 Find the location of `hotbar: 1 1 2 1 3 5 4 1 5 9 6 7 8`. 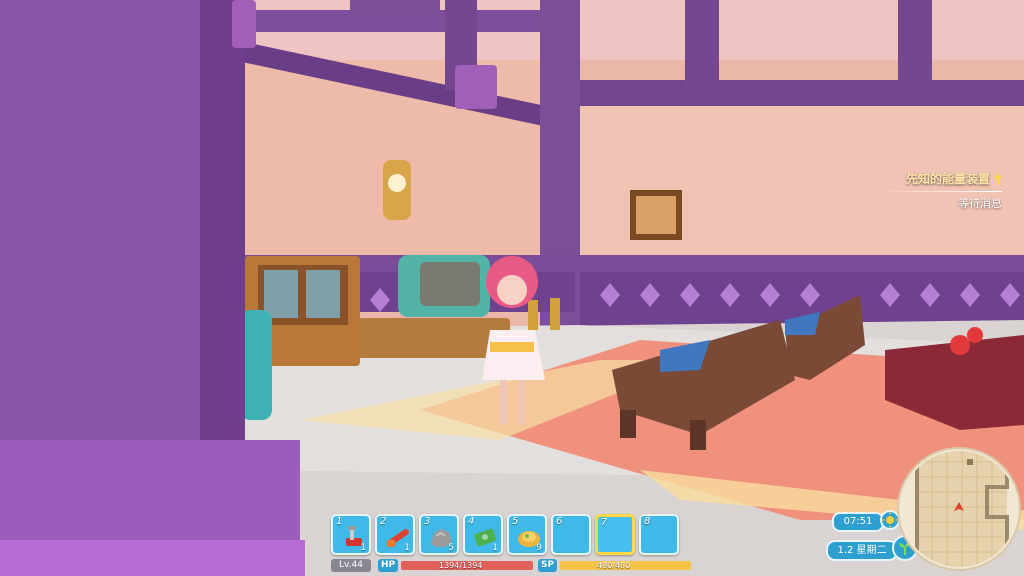

hotbar: 1 1 2 1 3 5 4 1 5 9 6 7 8 is located at coordinates (505, 534).